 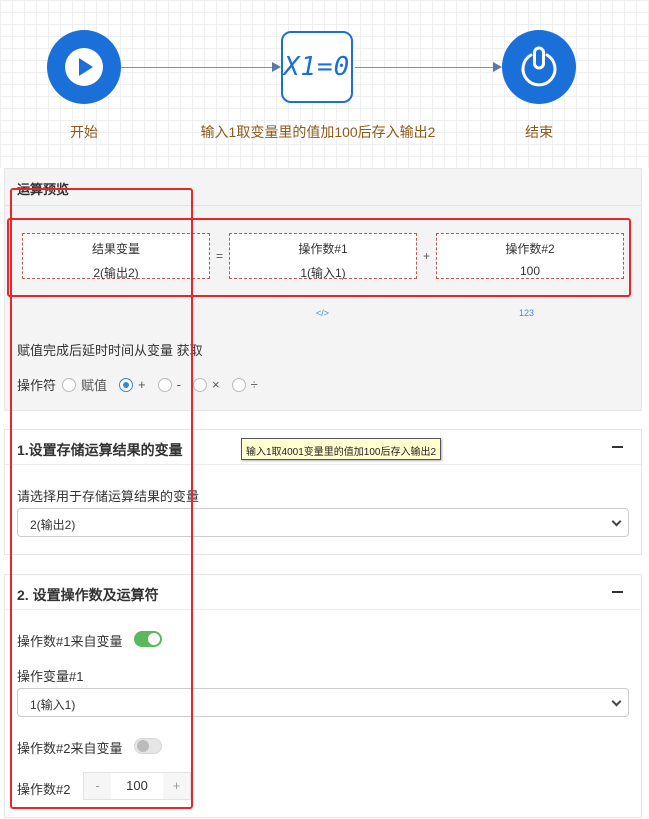 What do you see at coordinates (108, 496) in the screenshot?
I see `result-variable-field-label: 请选择用于存储运算结果的变量` at bounding box center [108, 496].